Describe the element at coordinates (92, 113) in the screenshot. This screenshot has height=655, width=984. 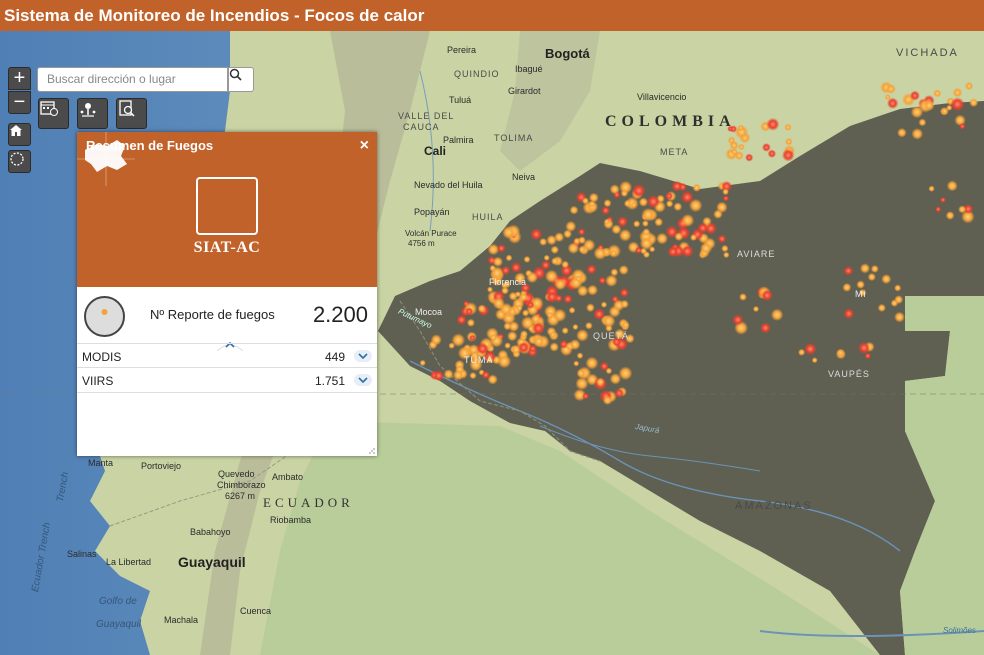
I see `fire-layer-button` at that location.